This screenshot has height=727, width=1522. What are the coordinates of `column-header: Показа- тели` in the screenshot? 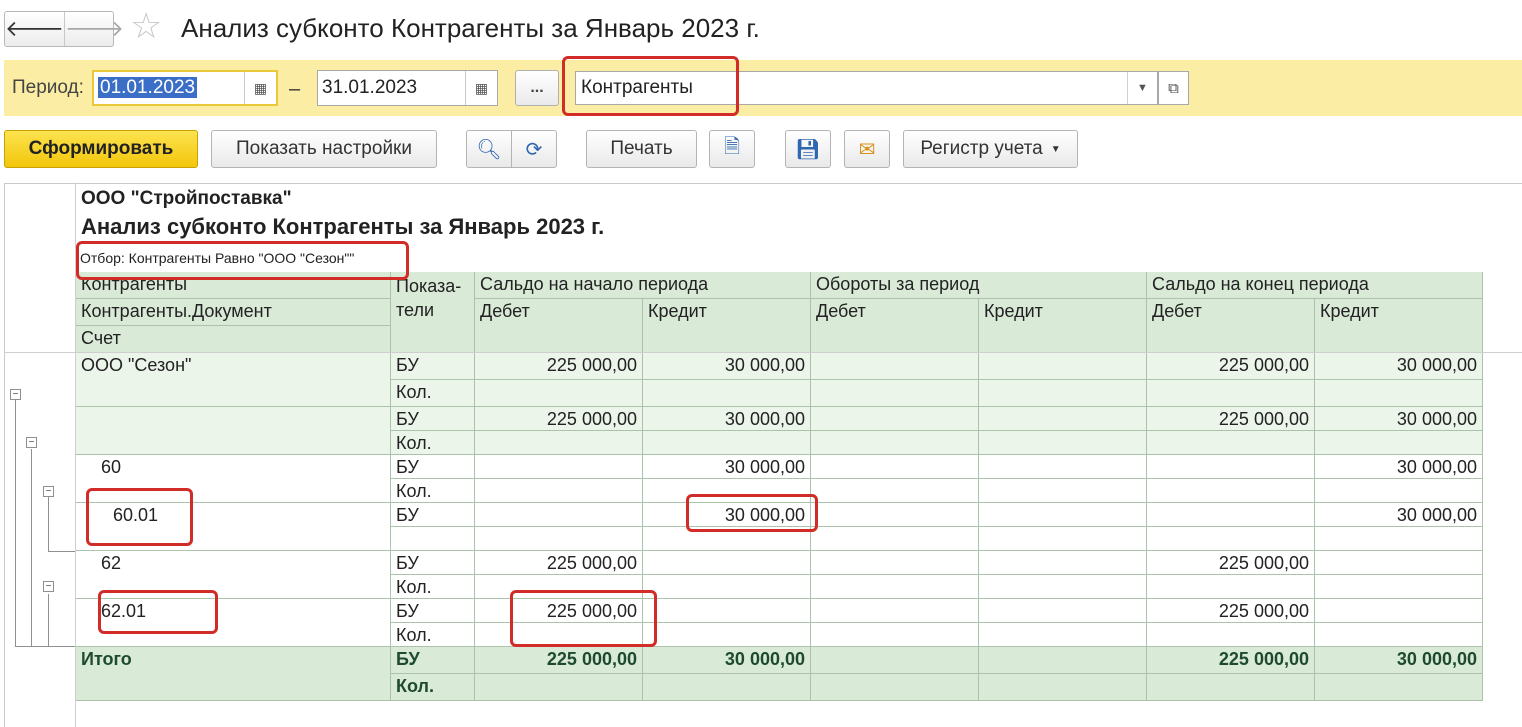 It's located at (433, 312).